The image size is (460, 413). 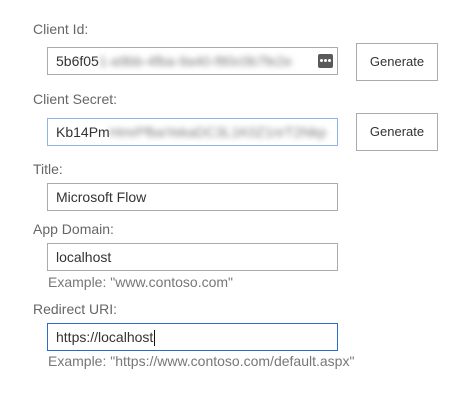 What do you see at coordinates (75, 309) in the screenshot?
I see `redirect-uri-label: Redirect URI:` at bounding box center [75, 309].